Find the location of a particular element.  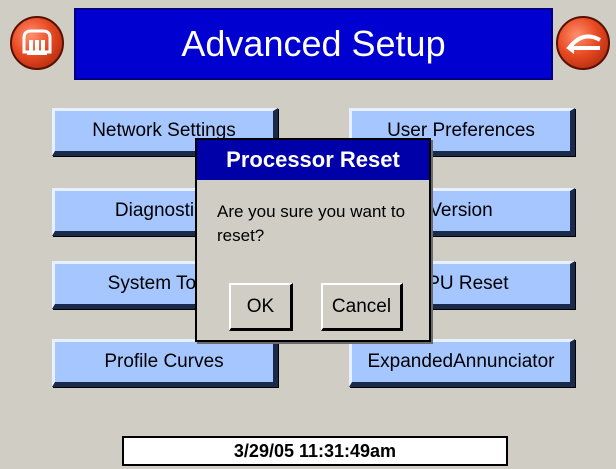

cancel-label: Cancel is located at coordinates (361, 306).